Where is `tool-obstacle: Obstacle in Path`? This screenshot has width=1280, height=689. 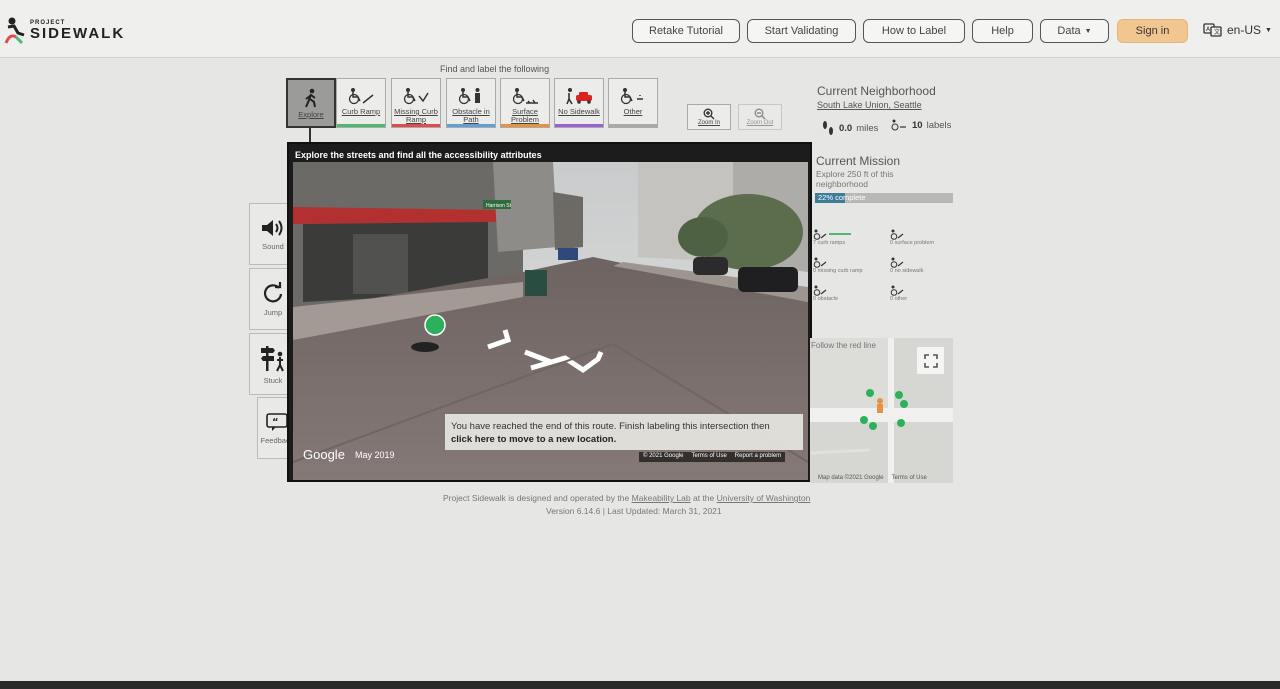
tool-obstacle: Obstacle in Path is located at coordinates (471, 103).